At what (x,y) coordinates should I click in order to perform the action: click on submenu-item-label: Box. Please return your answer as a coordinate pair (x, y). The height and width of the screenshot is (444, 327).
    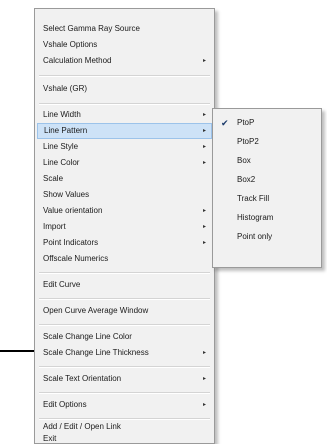
    Looking at the image, I should click on (244, 160).